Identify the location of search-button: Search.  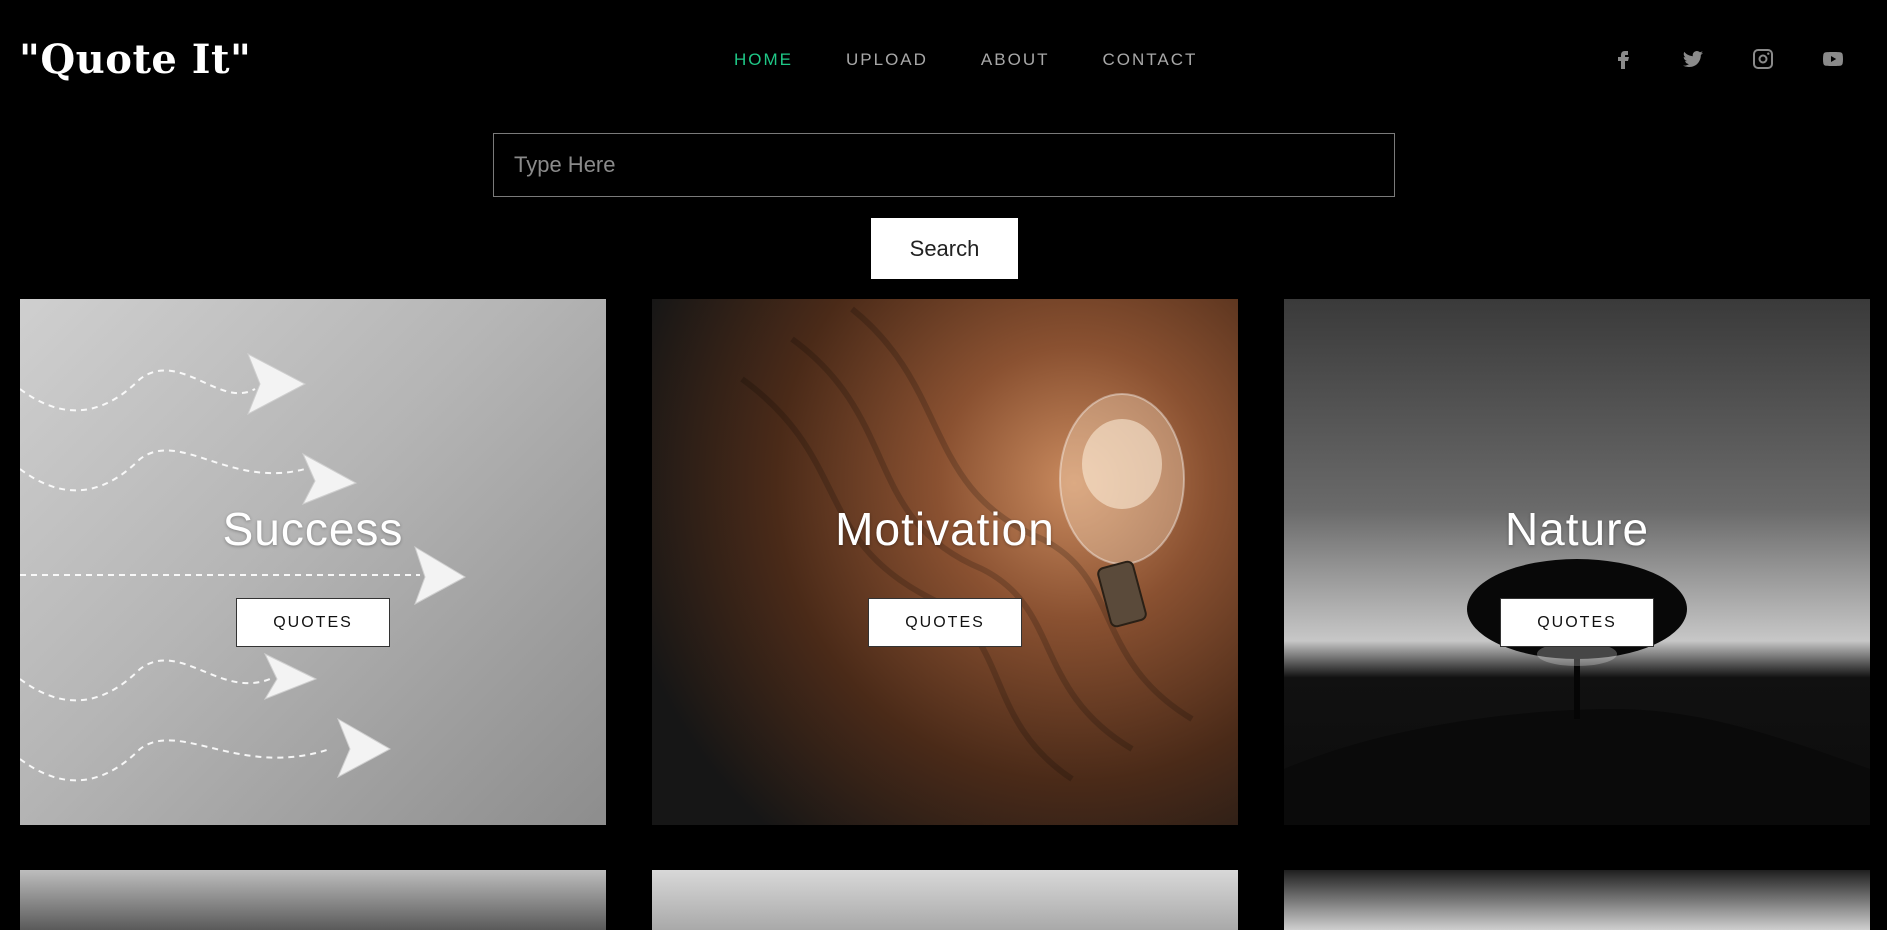
(944, 248).